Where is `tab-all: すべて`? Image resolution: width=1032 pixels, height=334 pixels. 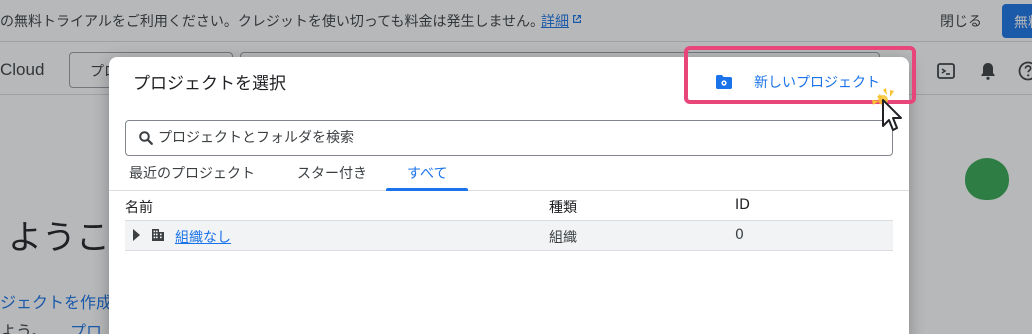 tab-all: すべて is located at coordinates (427, 173).